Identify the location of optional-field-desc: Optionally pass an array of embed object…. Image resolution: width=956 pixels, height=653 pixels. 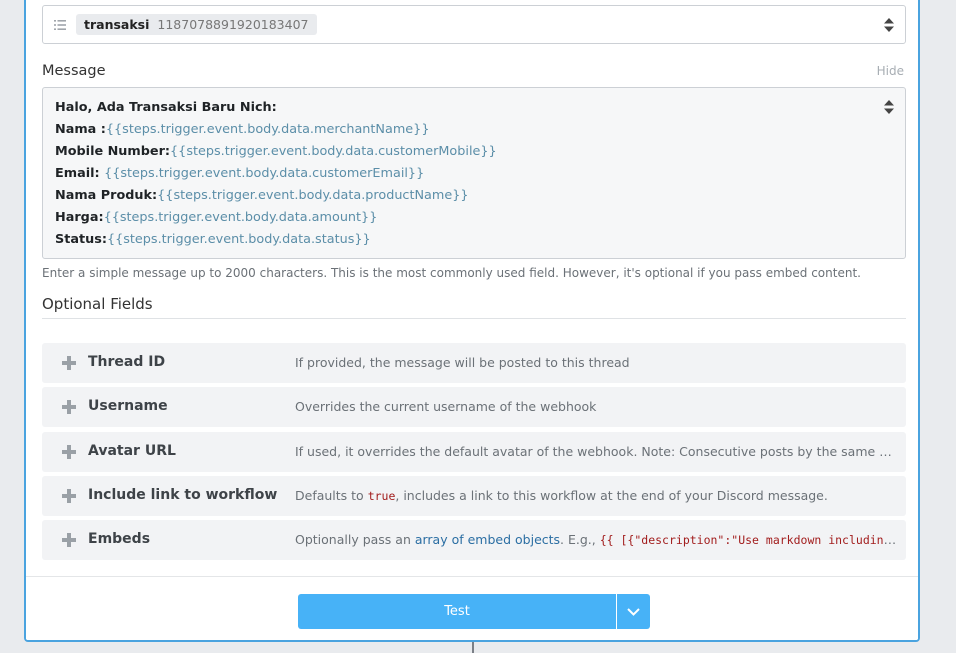
(596, 539).